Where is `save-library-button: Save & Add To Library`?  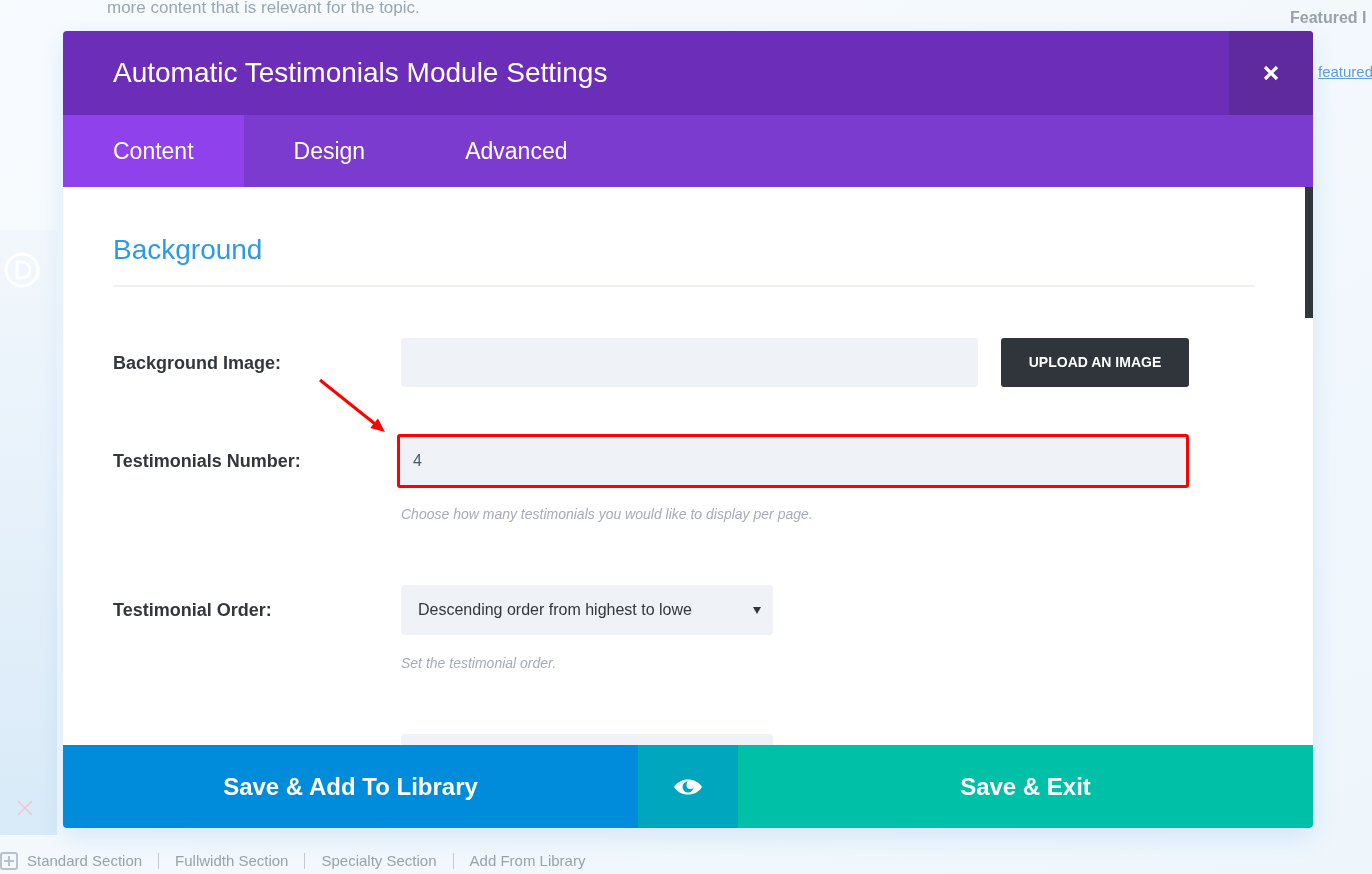
save-library-button: Save & Add To Library is located at coordinates (350, 786).